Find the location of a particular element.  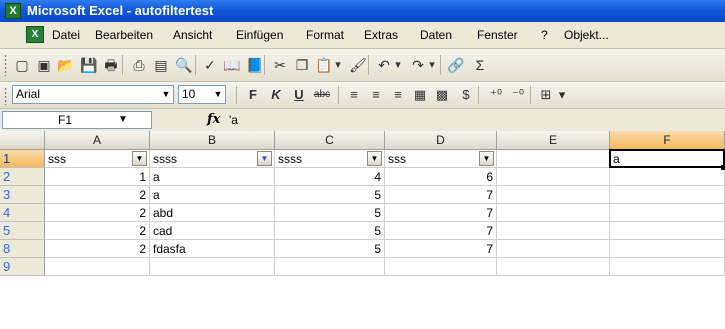

strikethrough-icon: abc is located at coordinates (322, 95).